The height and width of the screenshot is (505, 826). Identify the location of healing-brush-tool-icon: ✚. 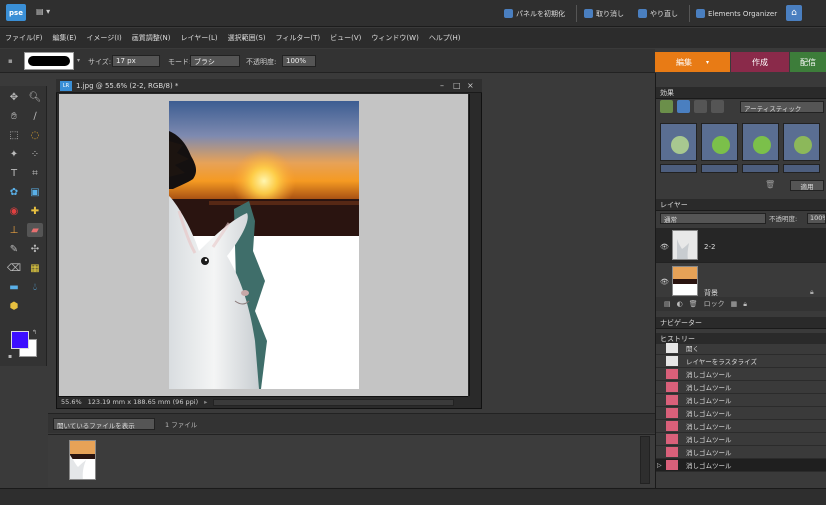
(35, 211).